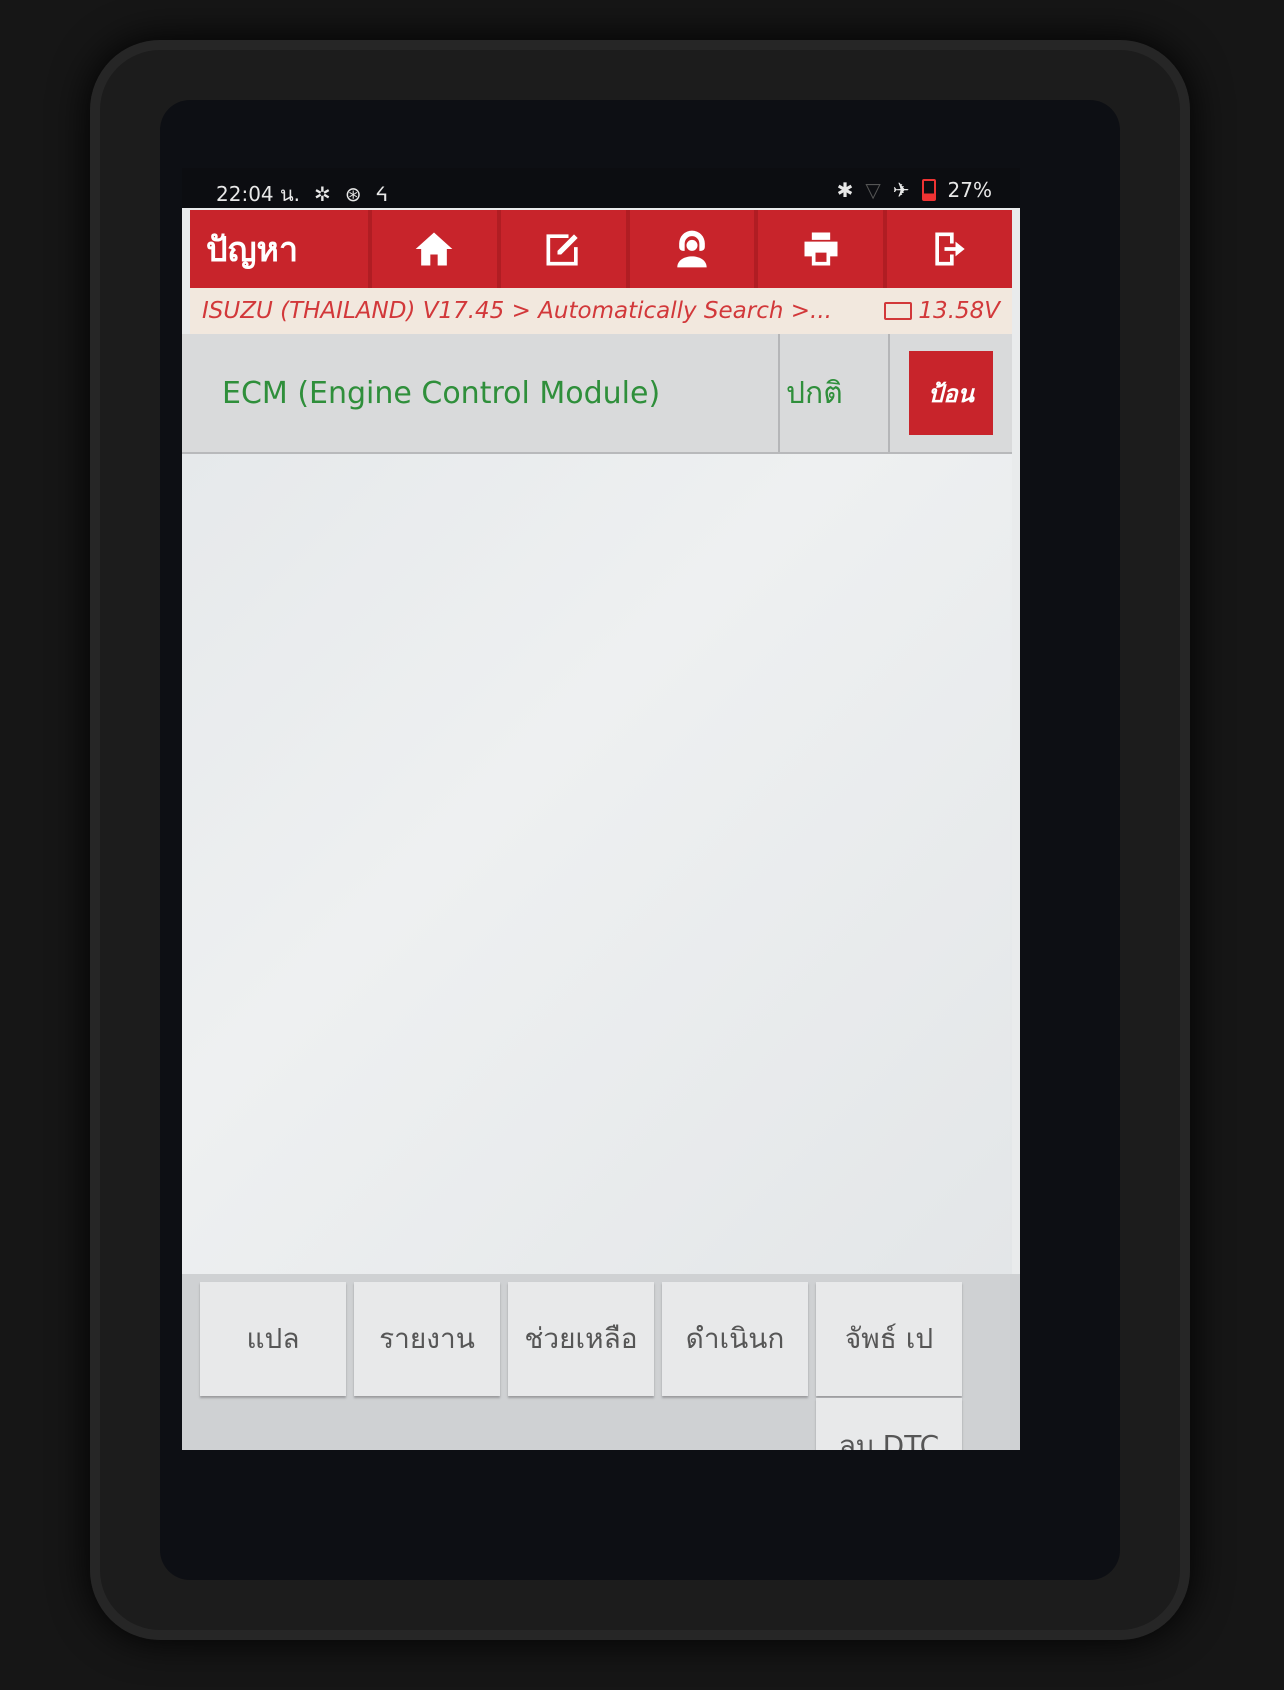  What do you see at coordinates (969, 190) in the screenshot?
I see `battery-percent: 27%` at bounding box center [969, 190].